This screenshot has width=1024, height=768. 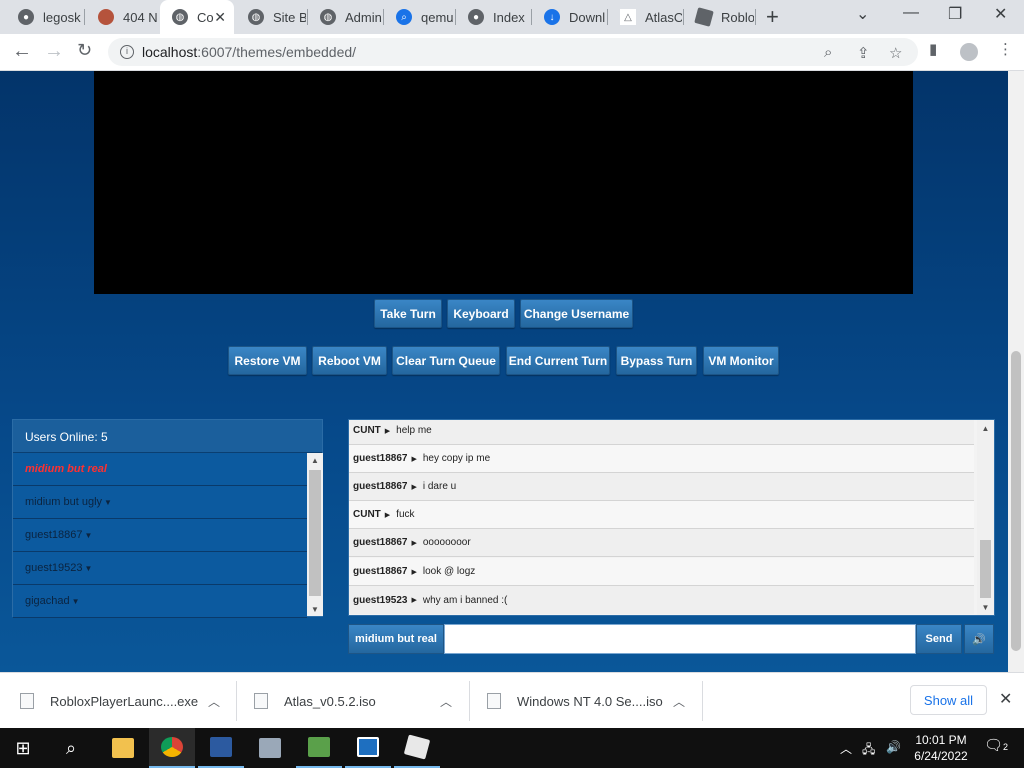 What do you see at coordinates (828, 52) in the screenshot?
I see `zoom-icon: ⌕` at bounding box center [828, 52].